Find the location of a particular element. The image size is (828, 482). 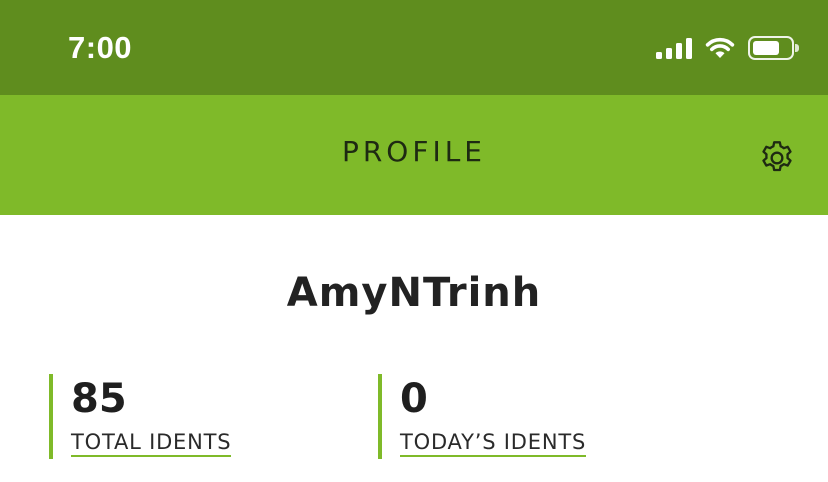

gear-icon is located at coordinates (777, 156).